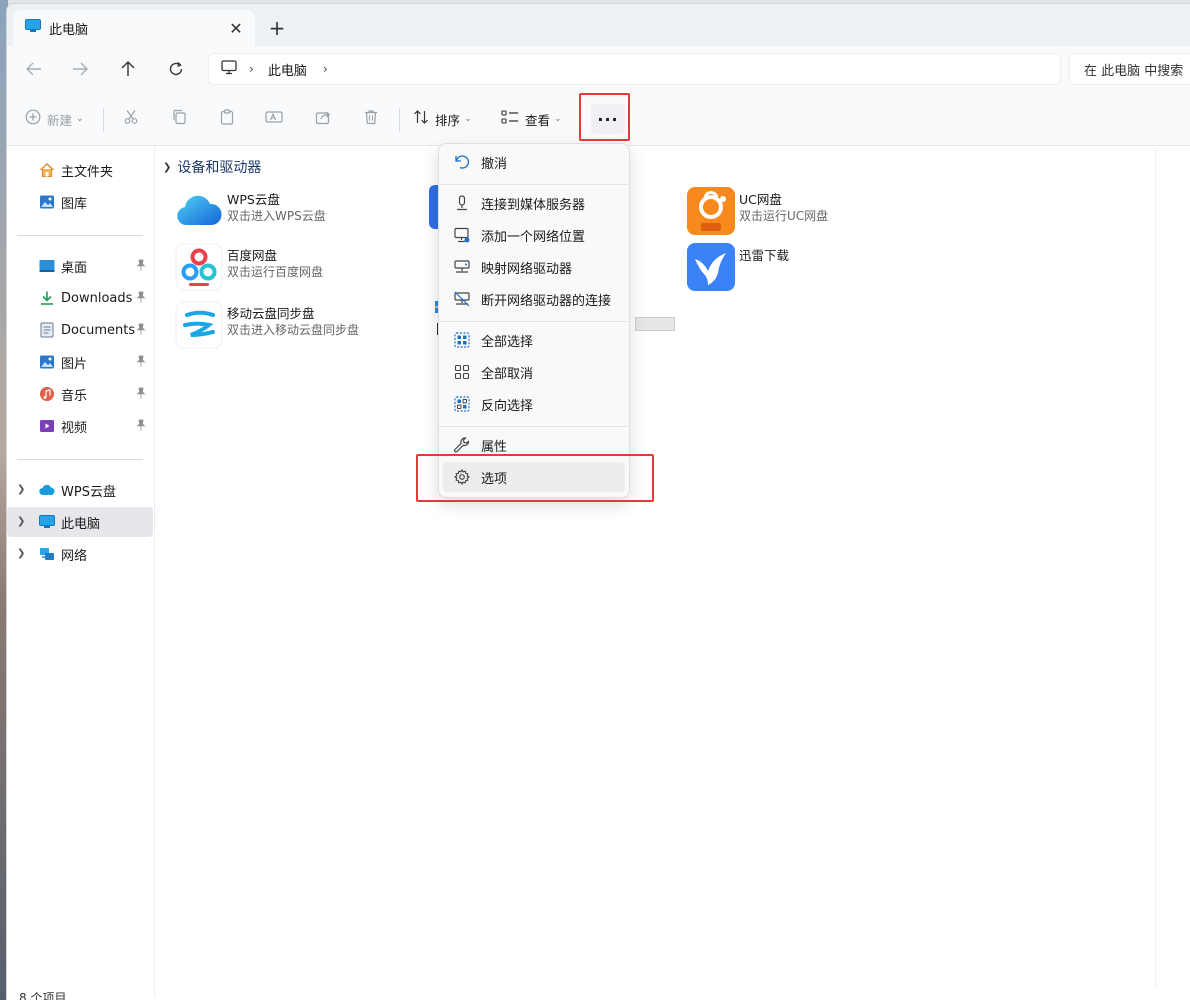 The height and width of the screenshot is (1000, 1190). Describe the element at coordinates (128, 69) in the screenshot. I see `up-arrow-icon` at that location.